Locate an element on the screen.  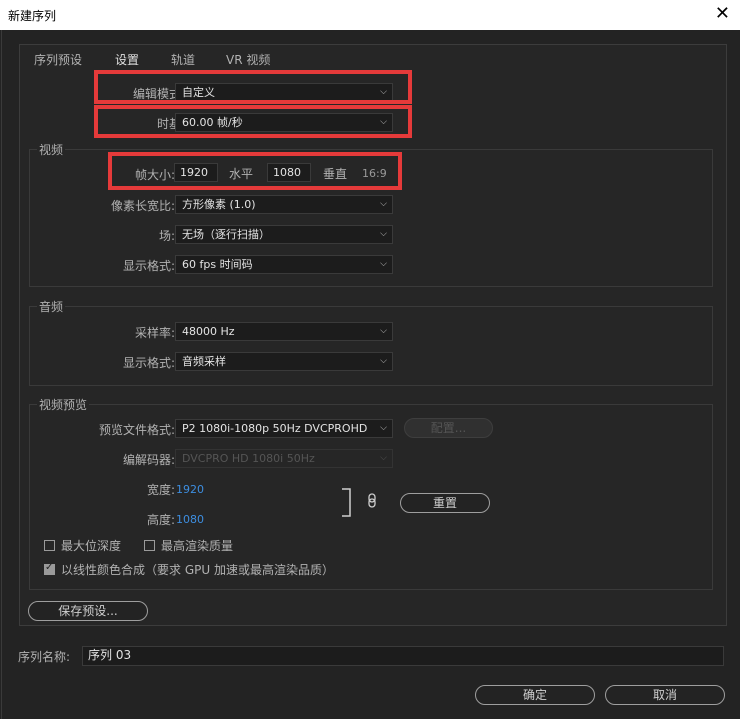
sequence-name-input: 序列 03 is located at coordinates (403, 656).